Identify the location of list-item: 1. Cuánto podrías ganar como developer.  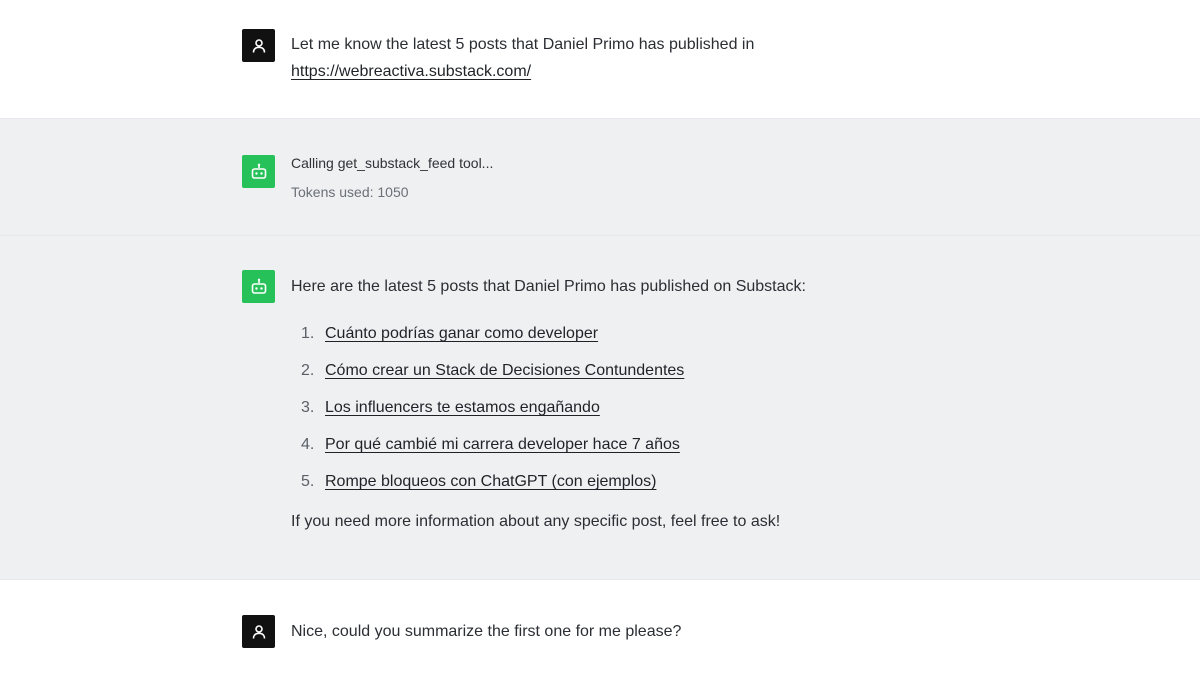
(685, 334).